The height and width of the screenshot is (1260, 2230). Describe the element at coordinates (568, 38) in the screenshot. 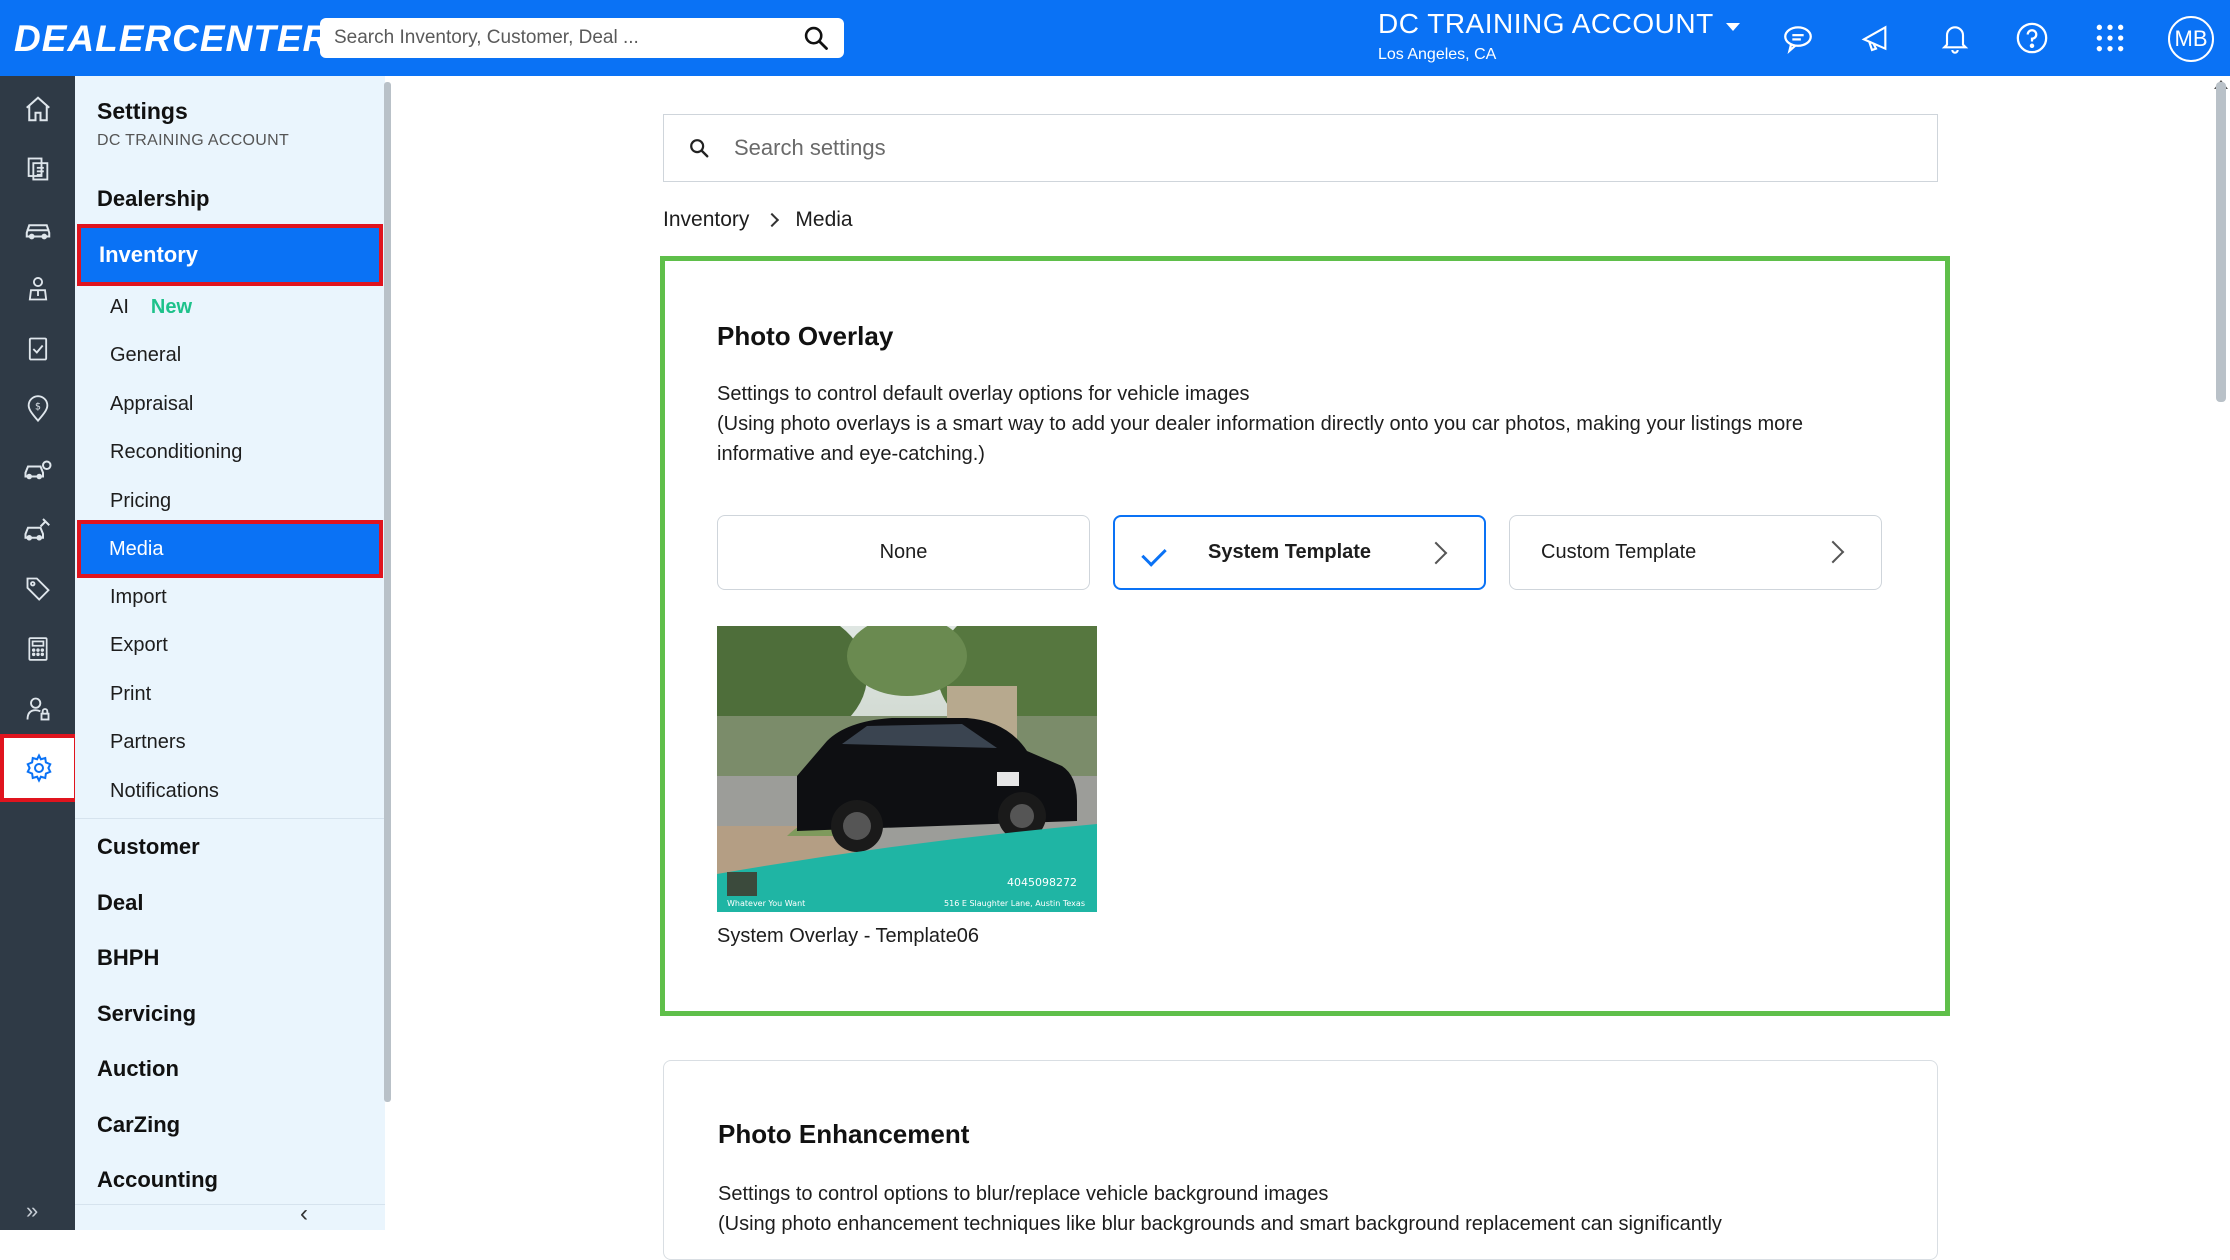

I see `global-search-input` at that location.